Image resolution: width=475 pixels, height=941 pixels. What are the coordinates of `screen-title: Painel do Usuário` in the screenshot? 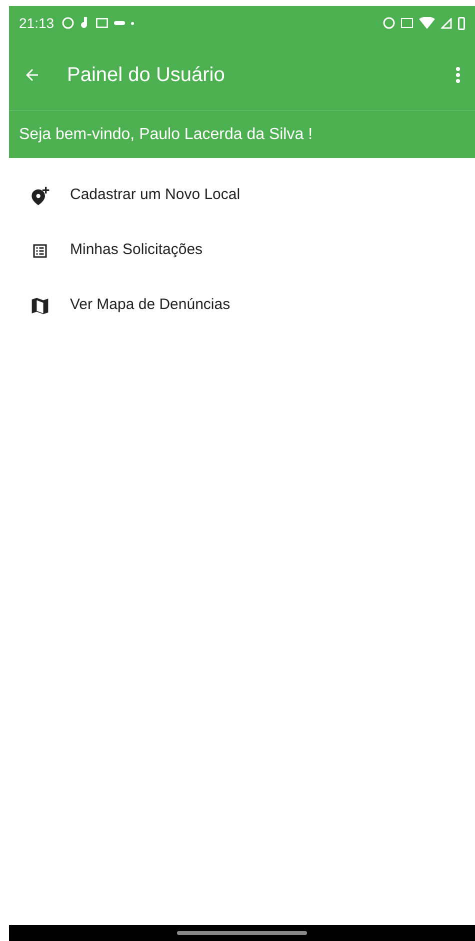 It's located at (146, 75).